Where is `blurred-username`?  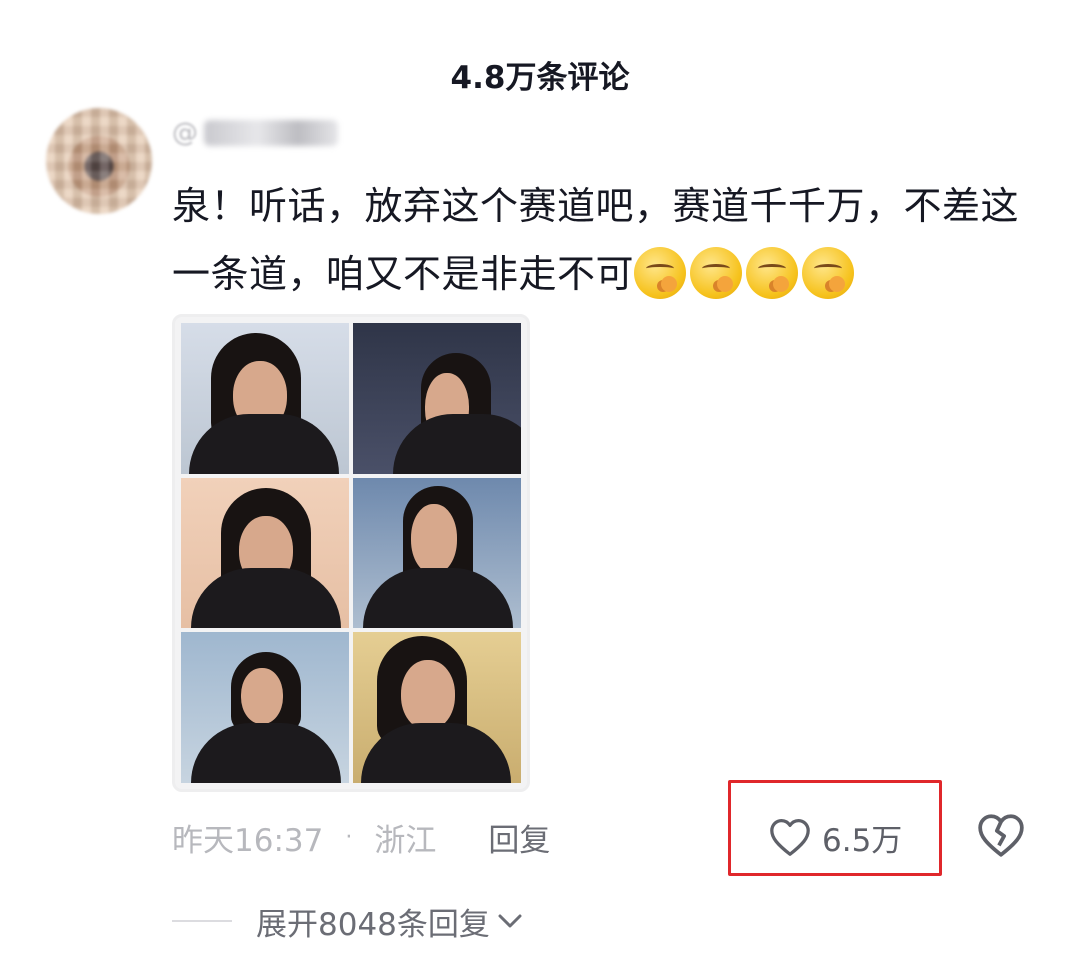
blurred-username is located at coordinates (271, 133).